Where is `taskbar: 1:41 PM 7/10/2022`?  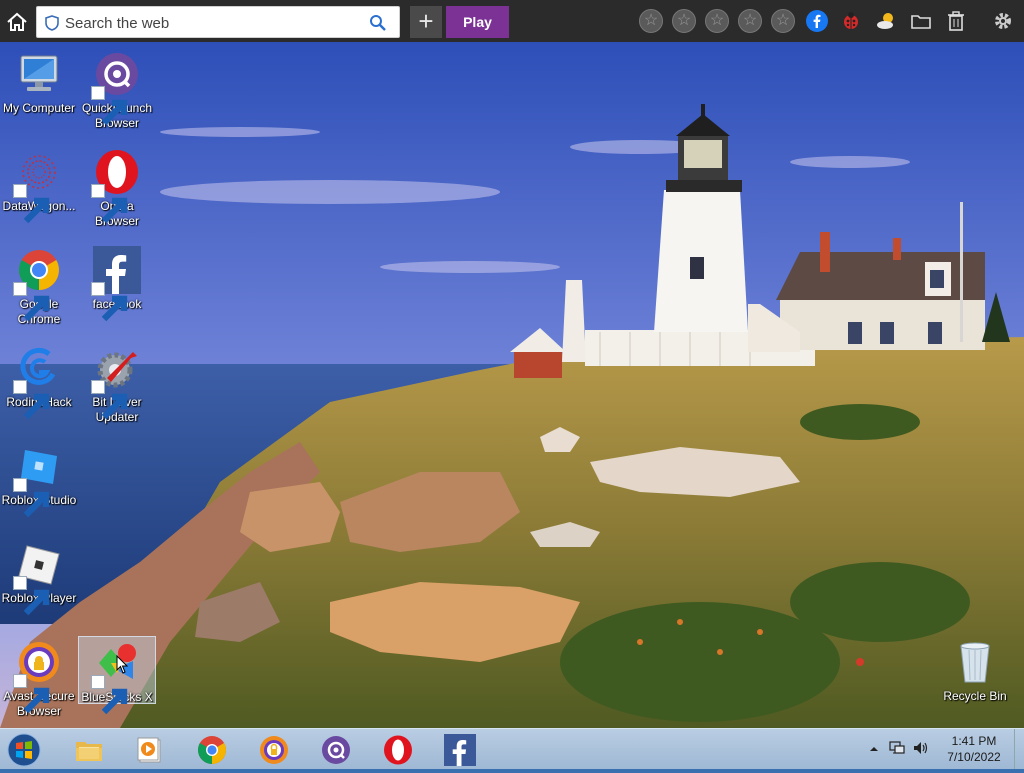 taskbar: 1:41 PM 7/10/2022 is located at coordinates (512, 748).